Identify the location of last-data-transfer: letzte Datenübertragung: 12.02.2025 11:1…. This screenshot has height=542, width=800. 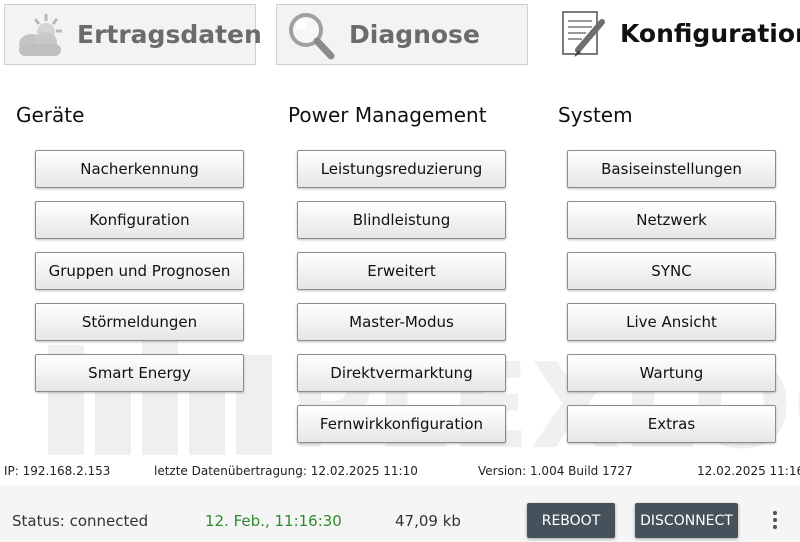
(286, 471).